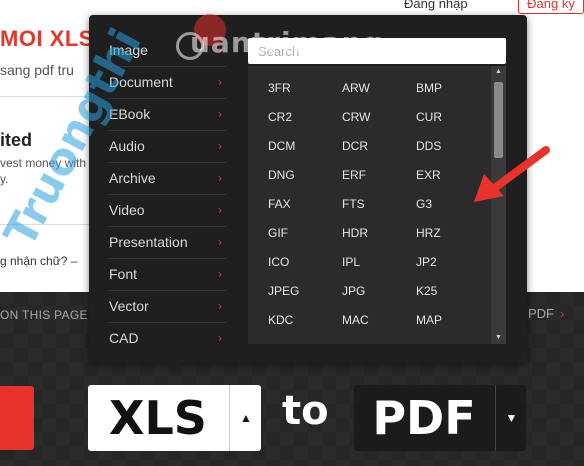  Describe the element at coordinates (433, 262) in the screenshot. I see `format-option-jp2: JP2` at that location.